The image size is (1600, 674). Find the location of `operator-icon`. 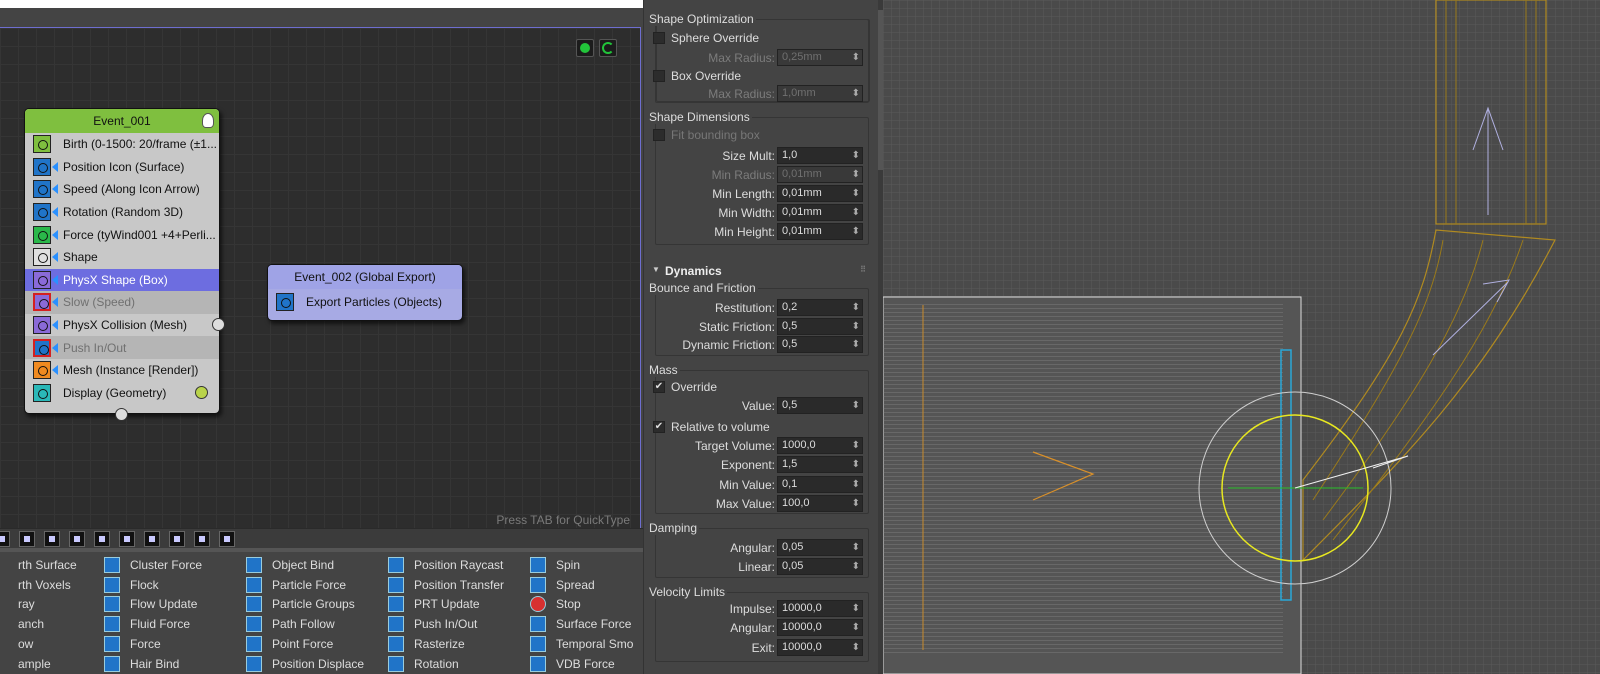

operator-icon is located at coordinates (254, 624).